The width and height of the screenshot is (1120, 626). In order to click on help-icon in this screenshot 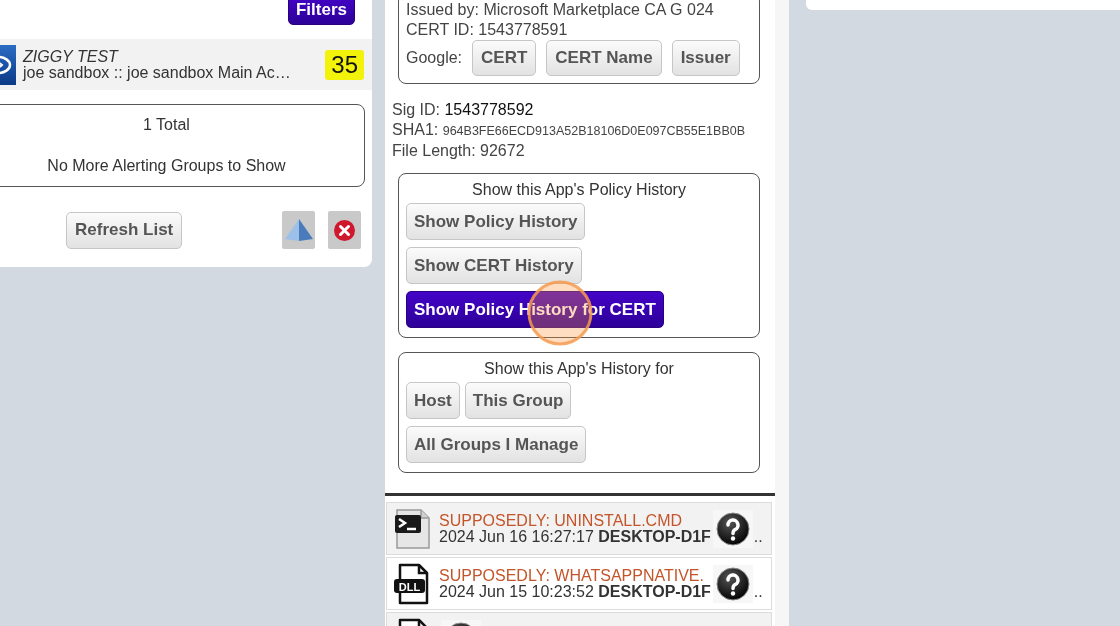, I will do `click(732, 583)`.